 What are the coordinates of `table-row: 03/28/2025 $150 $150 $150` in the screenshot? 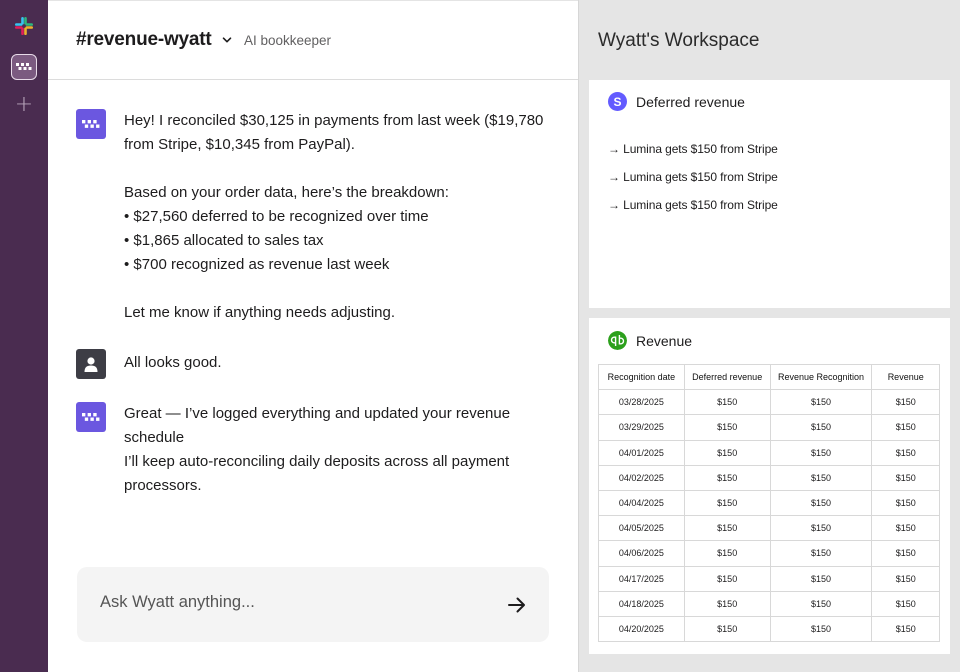 It's located at (769, 402).